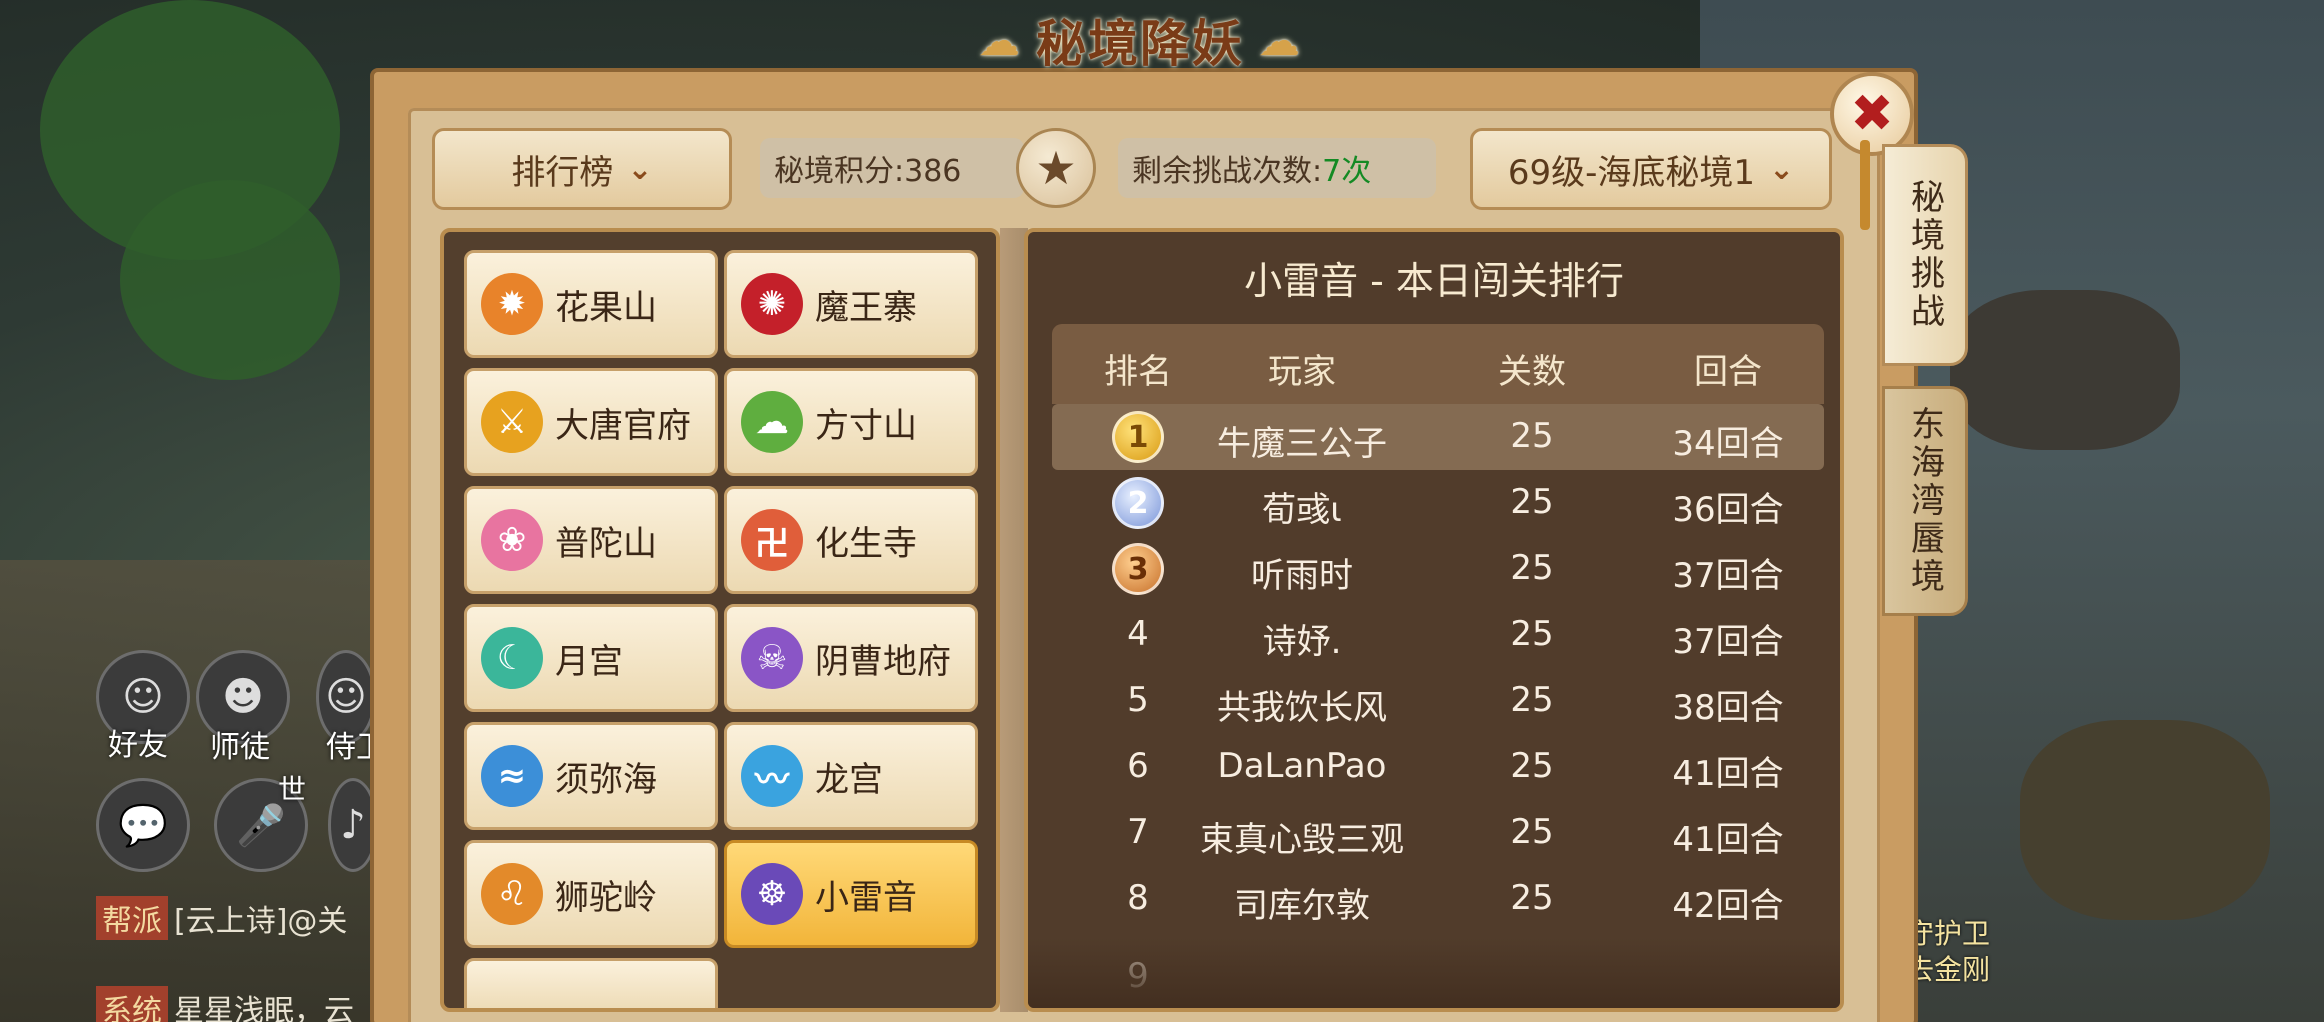 The image size is (2324, 1022). Describe the element at coordinates (1438, 899) in the screenshot. I see `table-row: 8 司库尔敦 25 42回合` at that location.